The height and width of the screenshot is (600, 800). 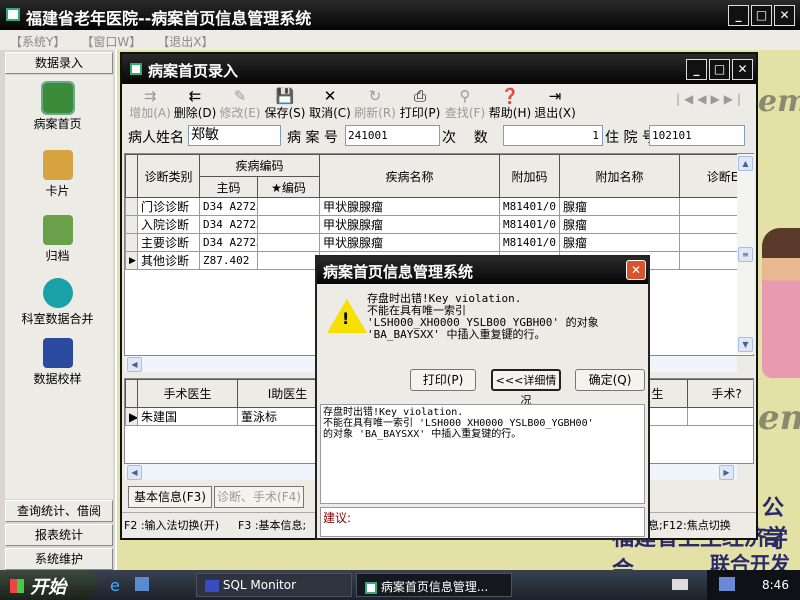 I want to click on table-row: 门诊诊断 D34 A2723 甲状腺腺瘤 M81401/0 腺瘤, so click(x=439, y=206).